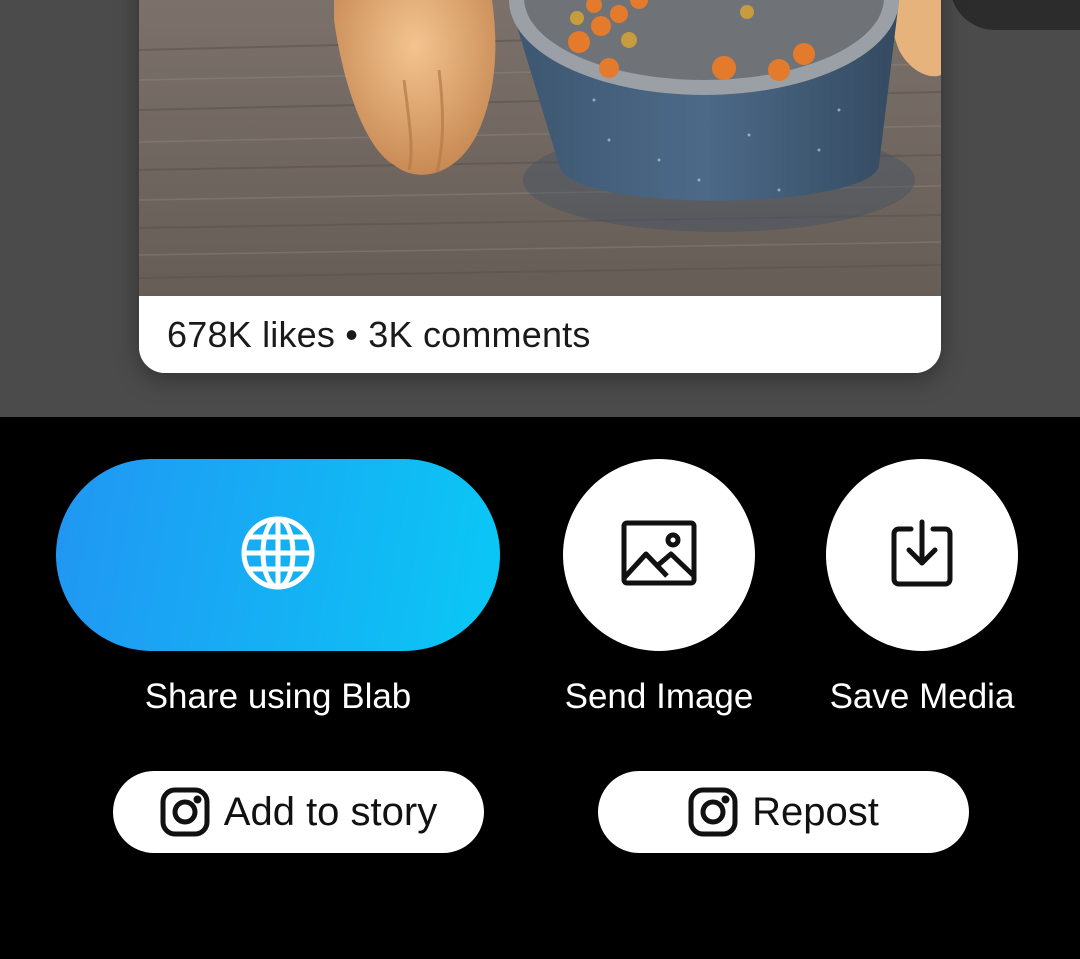 This screenshot has height=959, width=1080. I want to click on add-to-story-label: Add to story, so click(330, 811).